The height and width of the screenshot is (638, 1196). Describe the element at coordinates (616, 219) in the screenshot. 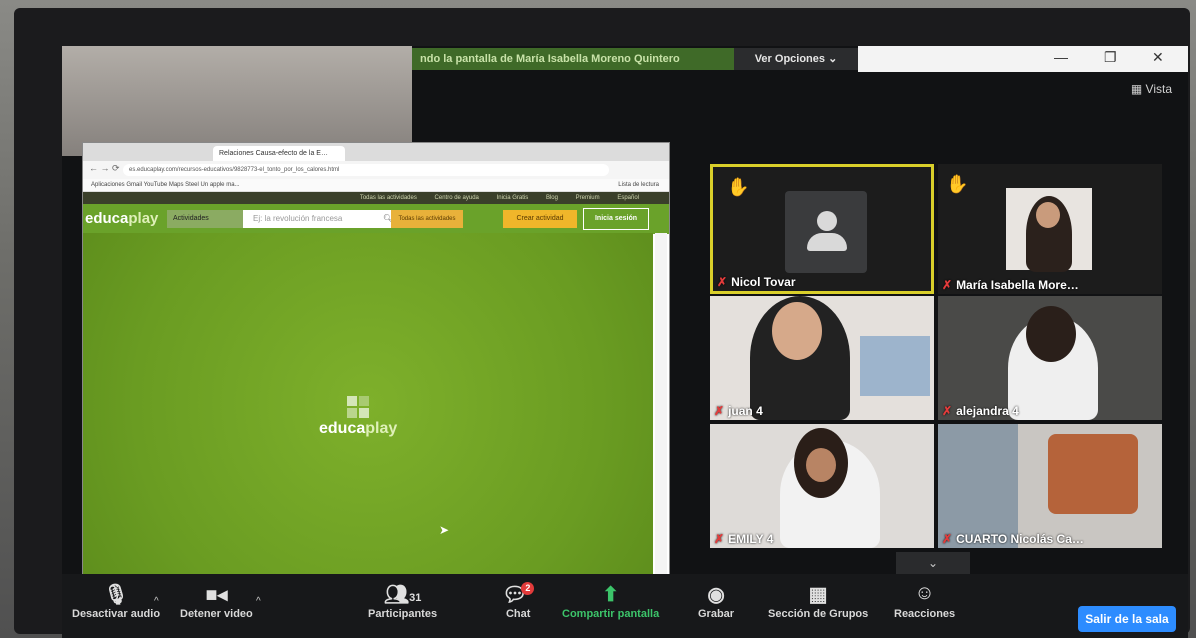

I see `login-button: Inicia sesión` at that location.